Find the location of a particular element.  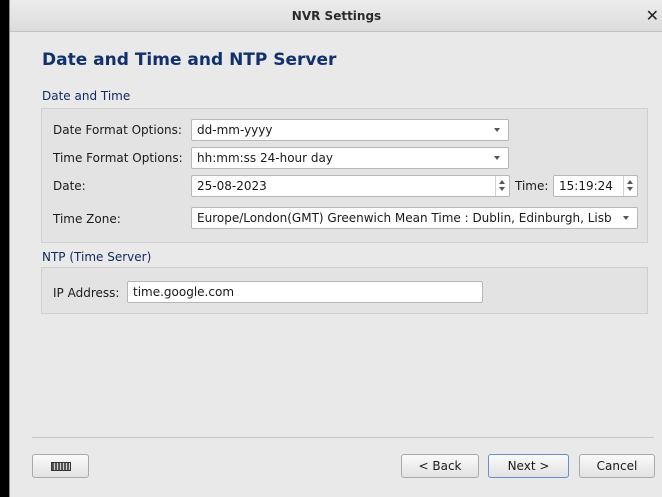

time-format-value: hh:mm:ss 24-hour day is located at coordinates (265, 158).